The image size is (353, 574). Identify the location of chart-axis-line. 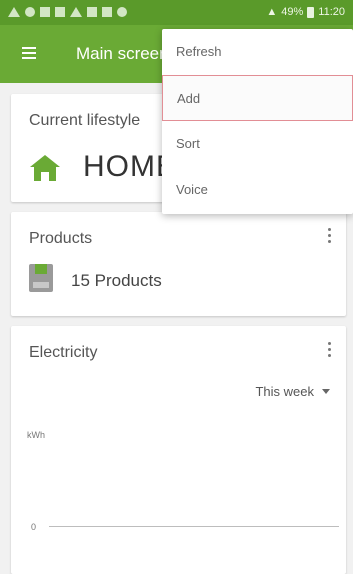
(194, 526).